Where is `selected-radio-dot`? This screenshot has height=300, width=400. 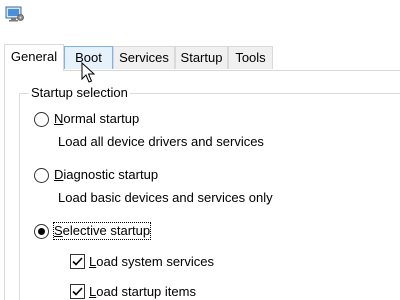 selected-radio-dot is located at coordinates (41, 231).